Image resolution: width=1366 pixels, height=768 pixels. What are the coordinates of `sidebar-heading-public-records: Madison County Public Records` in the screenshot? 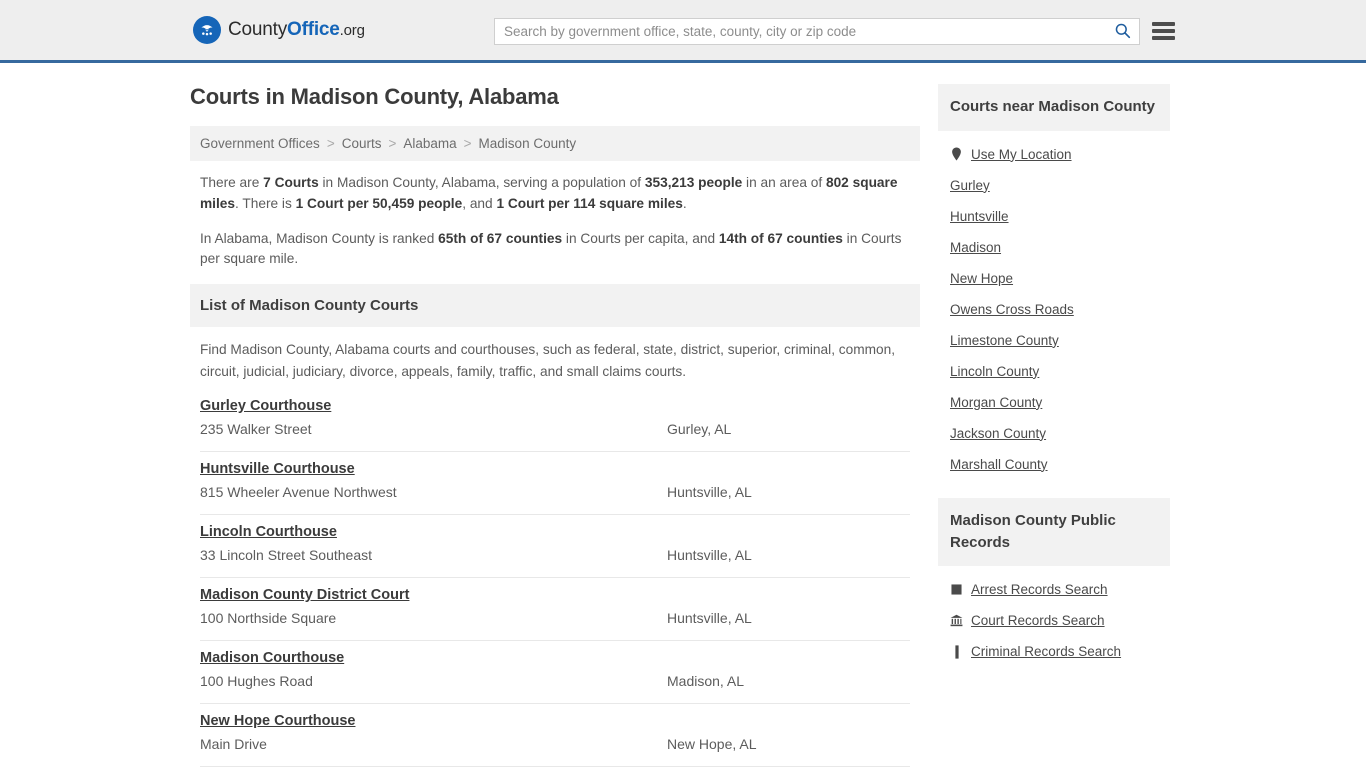 It's located at (1054, 532).